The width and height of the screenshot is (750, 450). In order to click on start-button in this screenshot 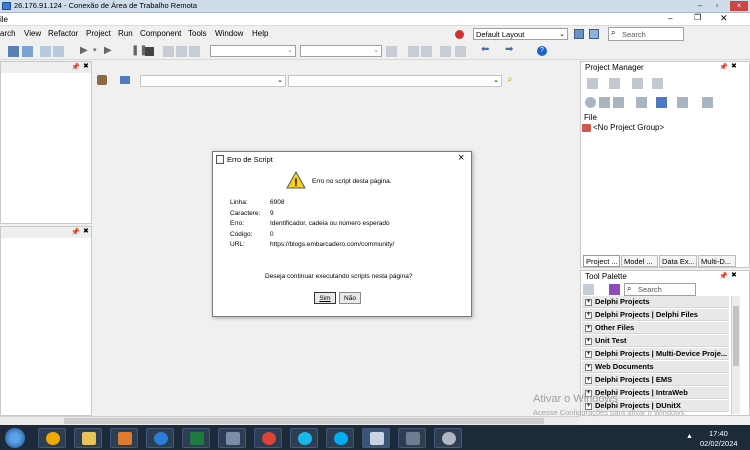, I will do `click(15, 438)`.